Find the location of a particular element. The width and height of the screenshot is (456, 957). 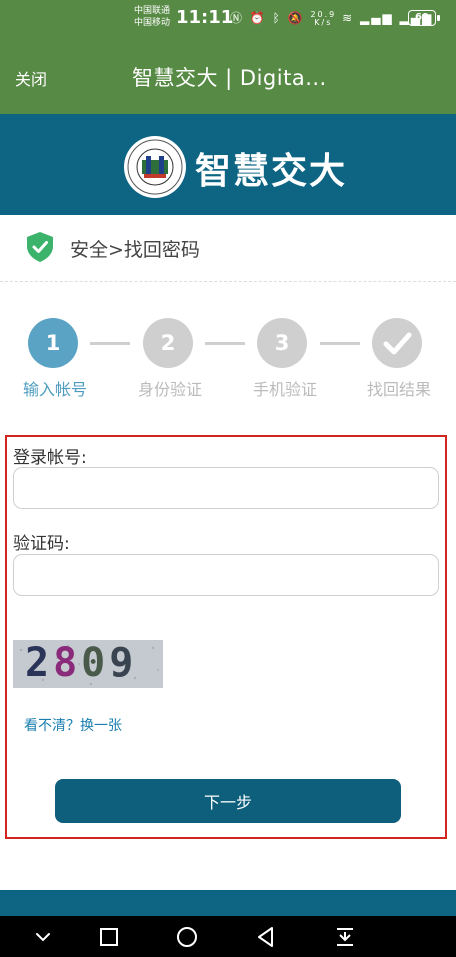

captcha-input is located at coordinates (226, 575).